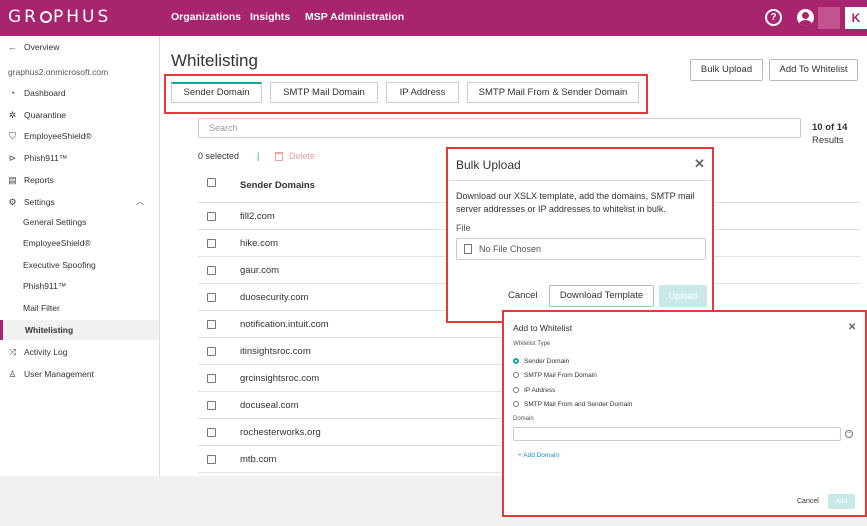 The width and height of the screenshot is (867, 526). Describe the element at coordinates (55, 222) in the screenshot. I see `sidebar-item-label: General Settings` at that location.